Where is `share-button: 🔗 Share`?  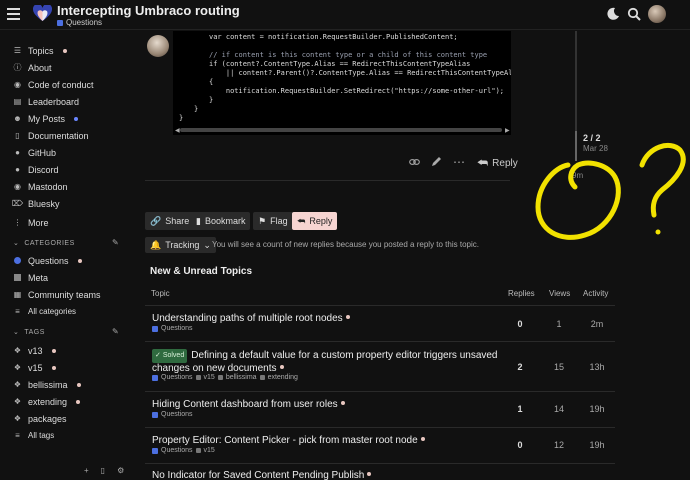 share-button: 🔗 Share is located at coordinates (170, 221).